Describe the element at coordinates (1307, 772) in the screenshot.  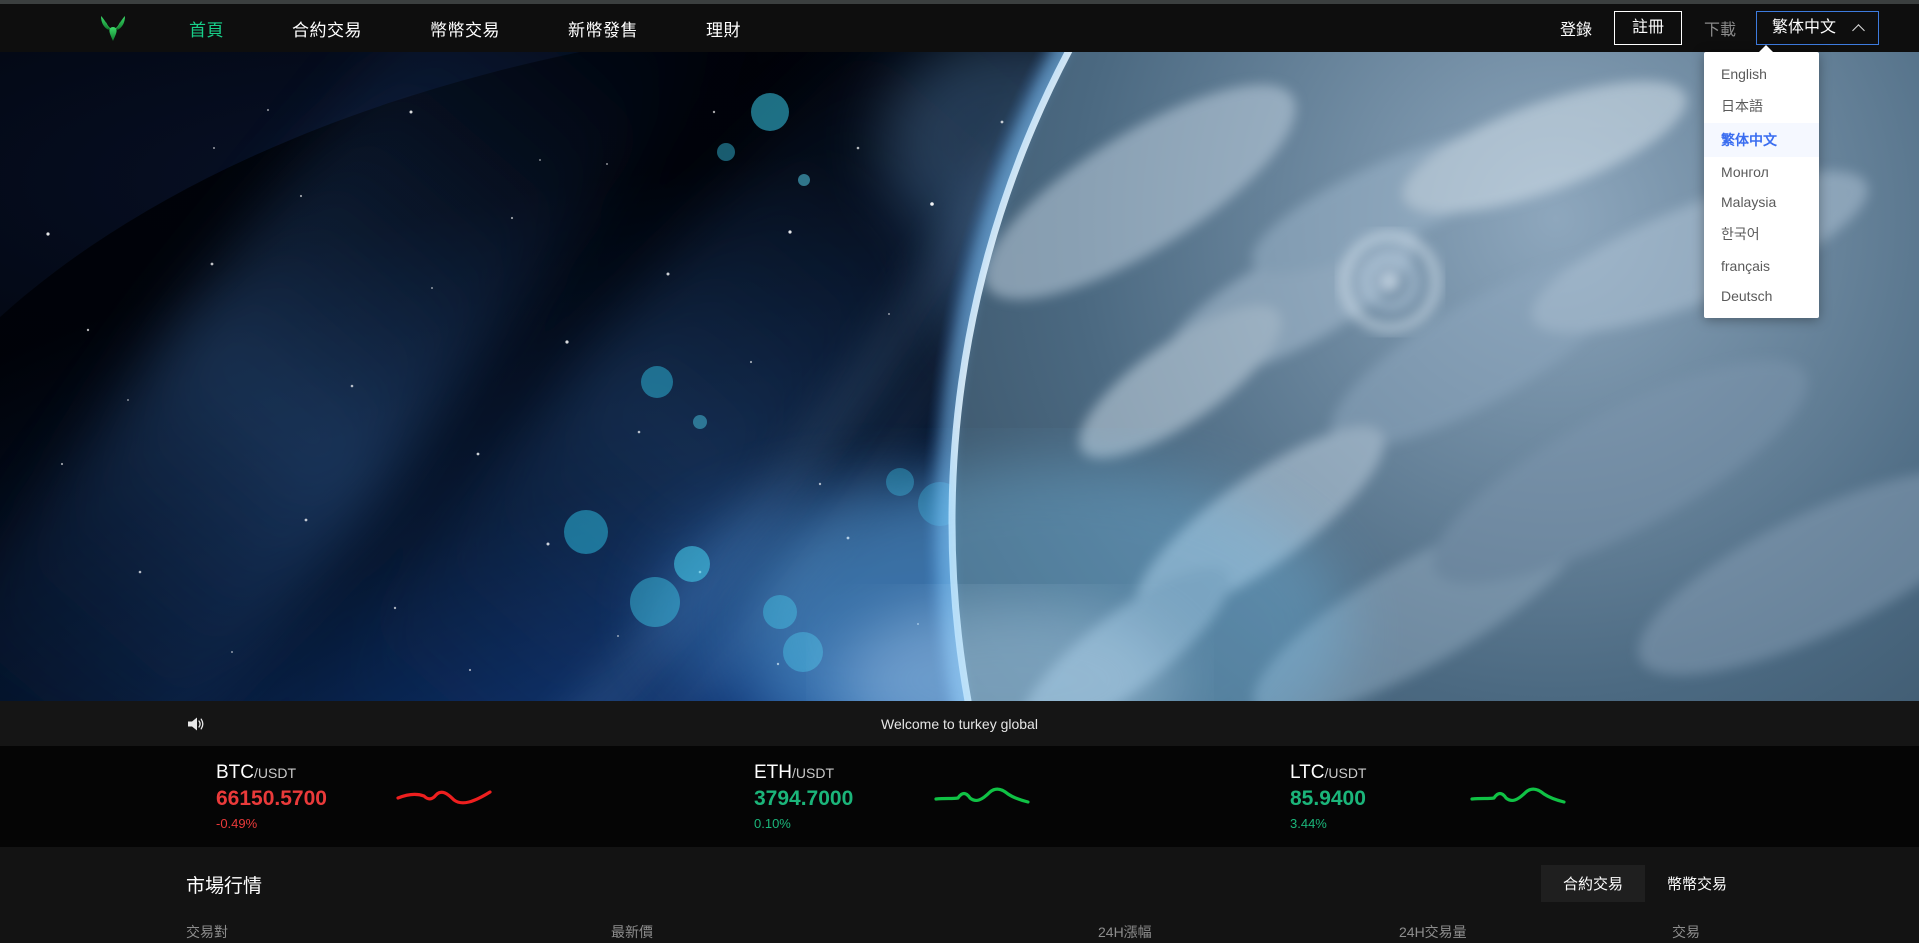
I see `ticker-base: LTC` at that location.